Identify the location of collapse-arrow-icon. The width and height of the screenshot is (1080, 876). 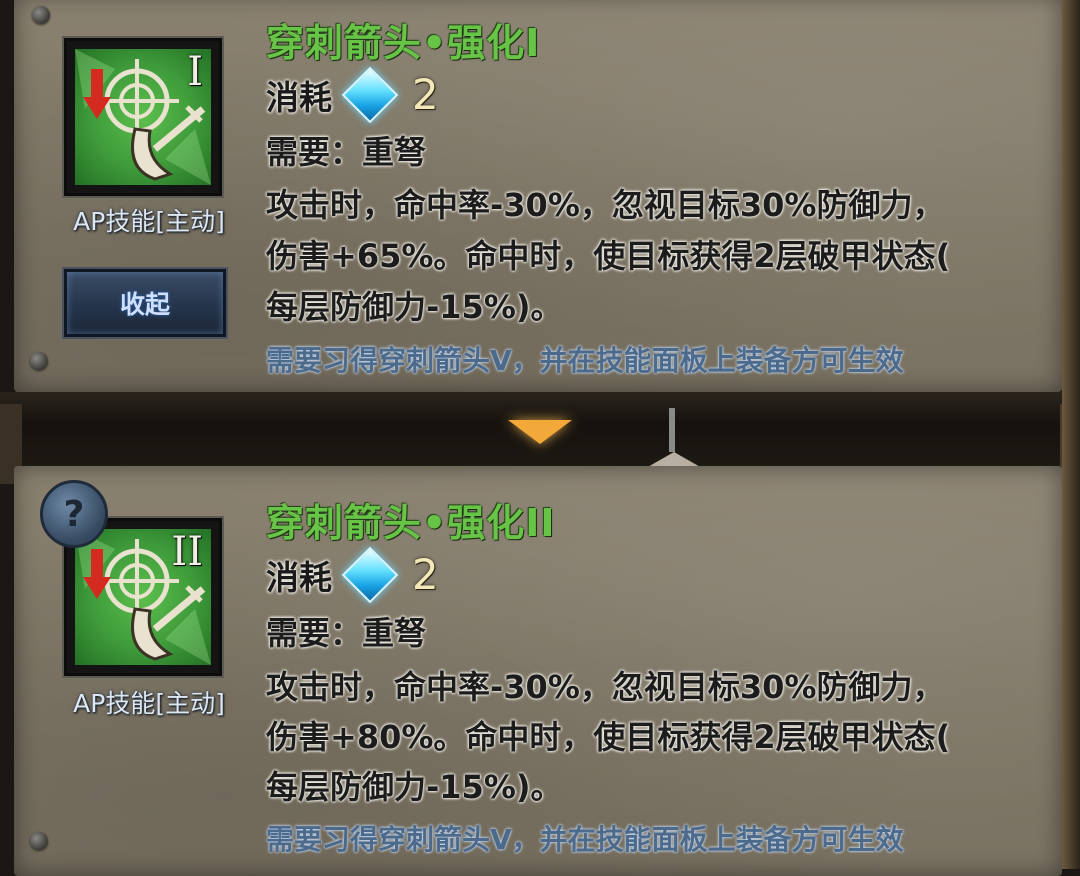
(540, 432).